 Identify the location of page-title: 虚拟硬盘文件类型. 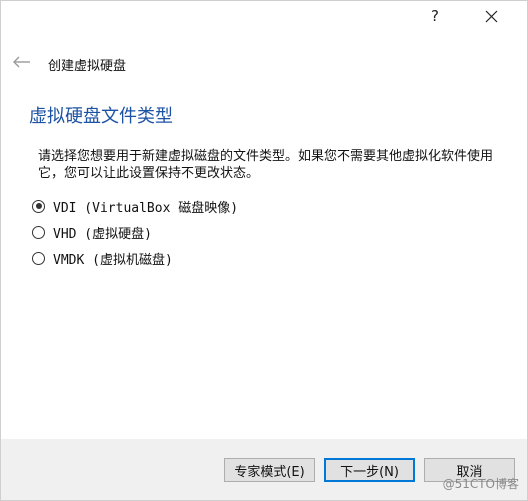
(101, 116).